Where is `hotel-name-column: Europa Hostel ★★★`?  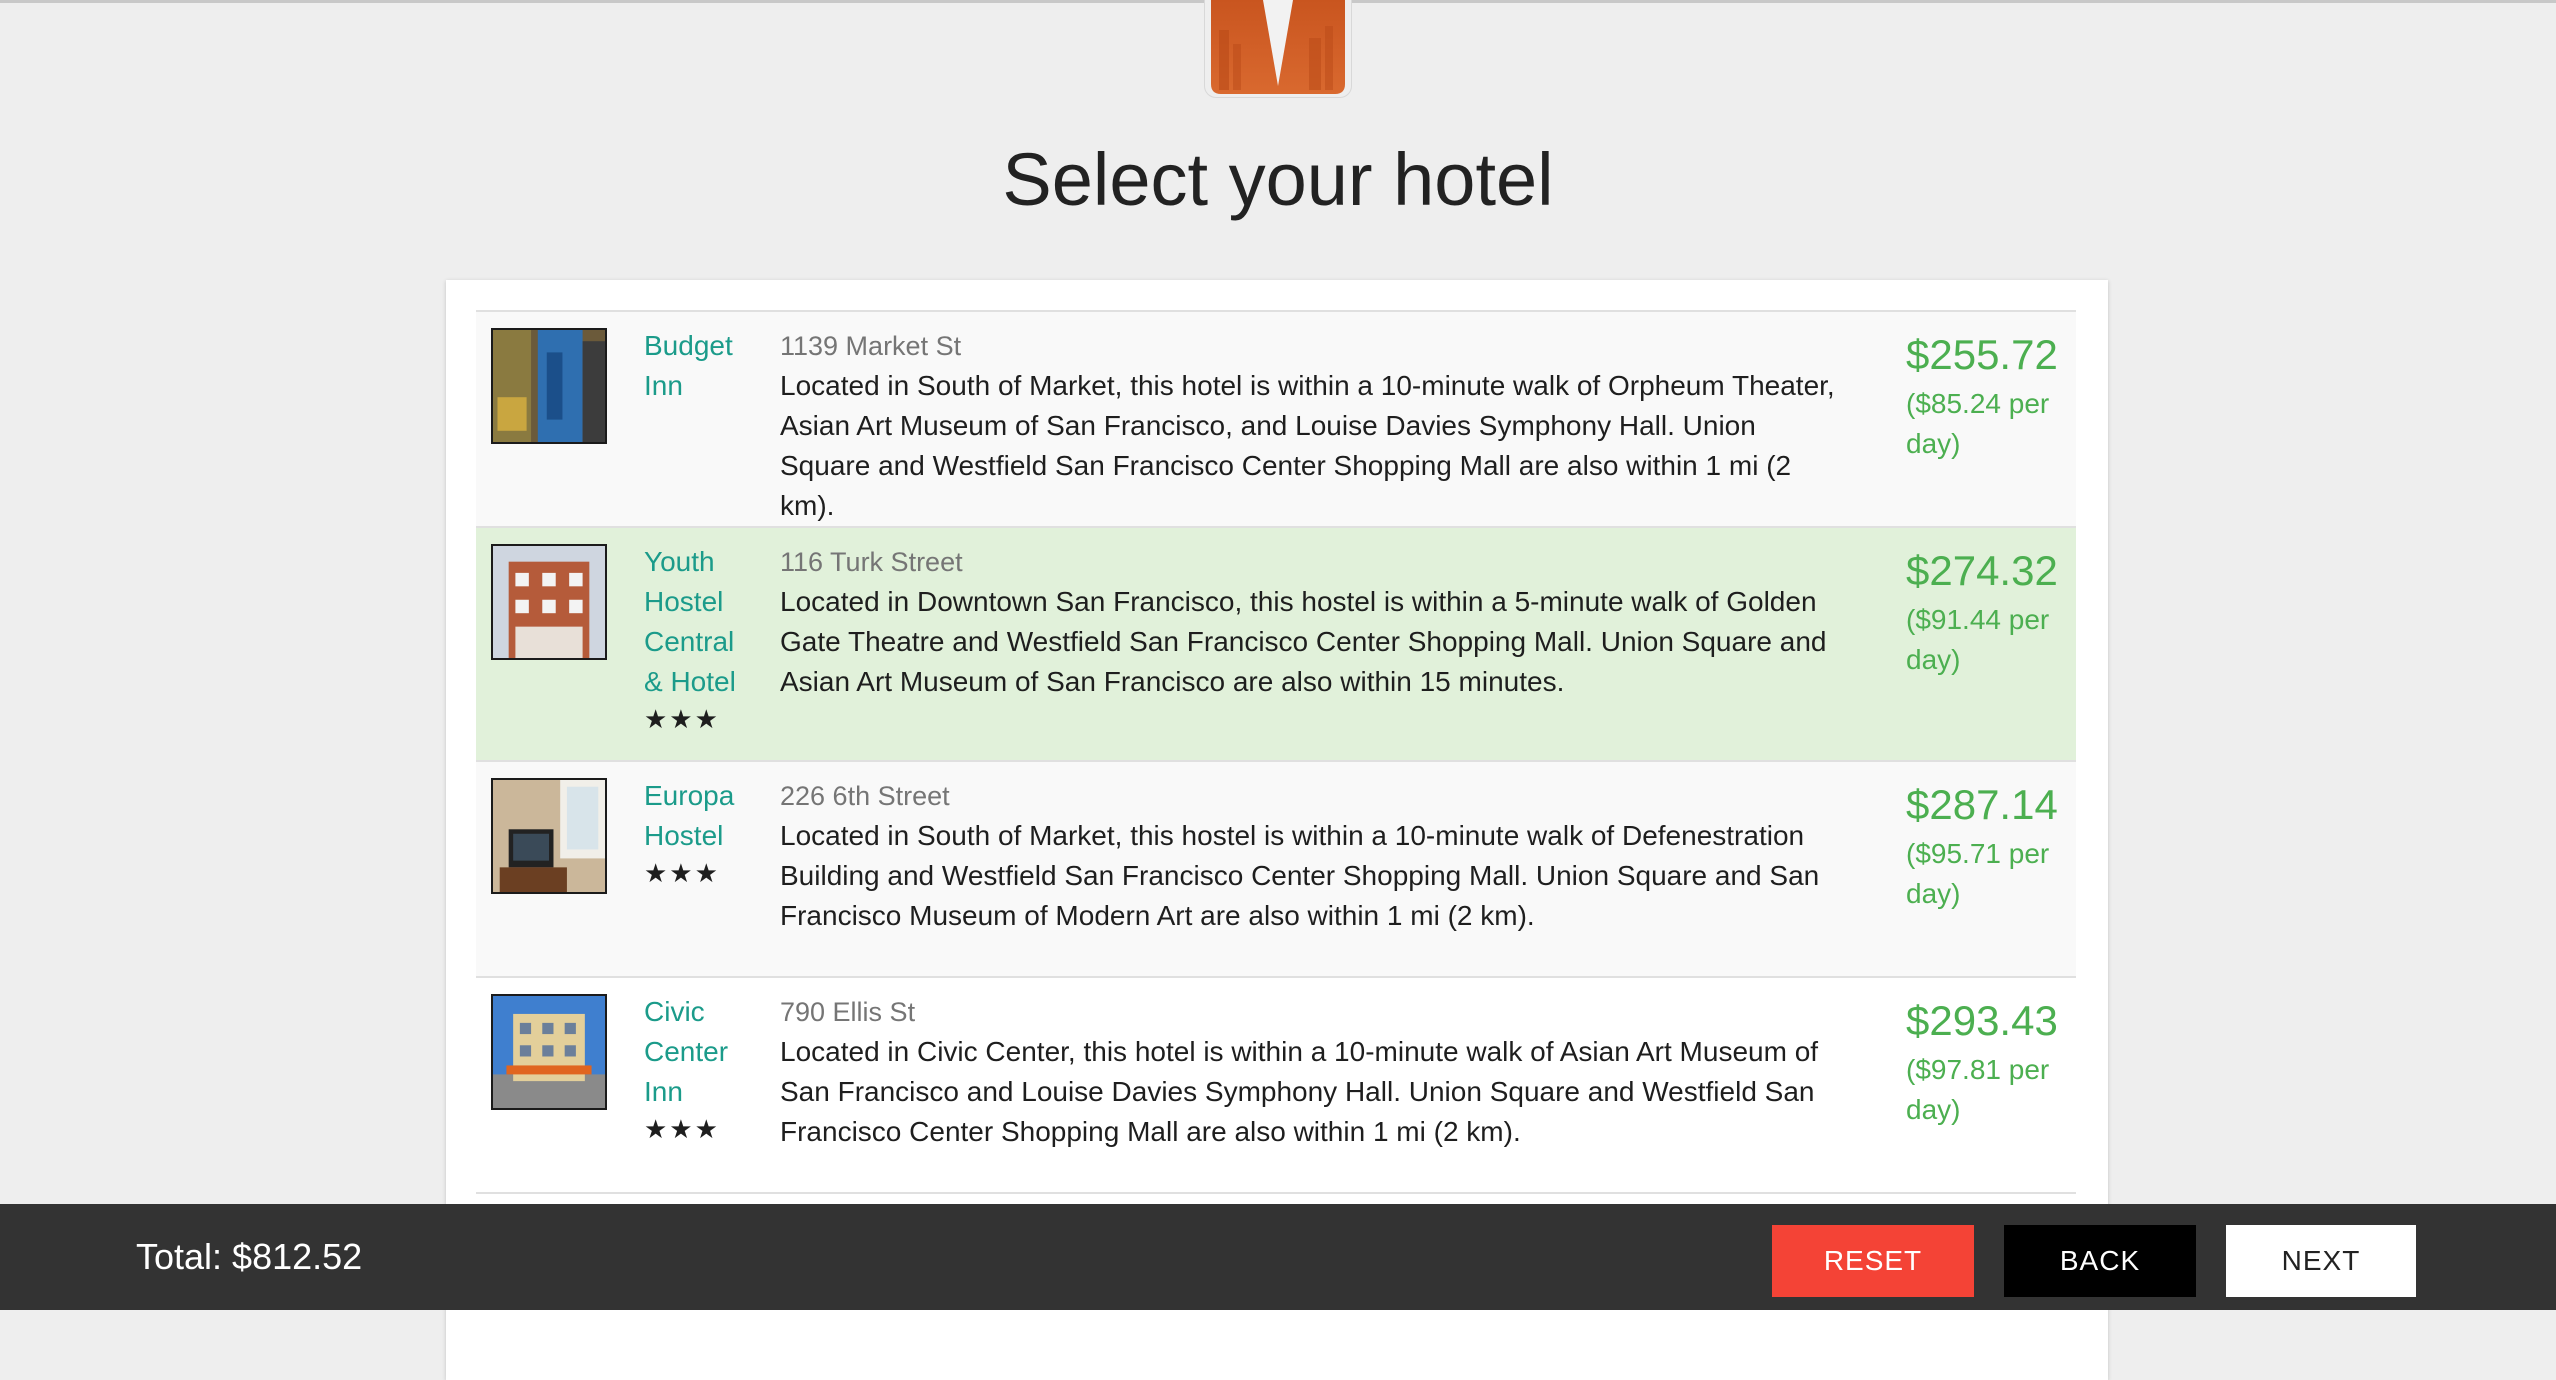 hotel-name-column: Europa Hostel ★★★ is located at coordinates (699, 832).